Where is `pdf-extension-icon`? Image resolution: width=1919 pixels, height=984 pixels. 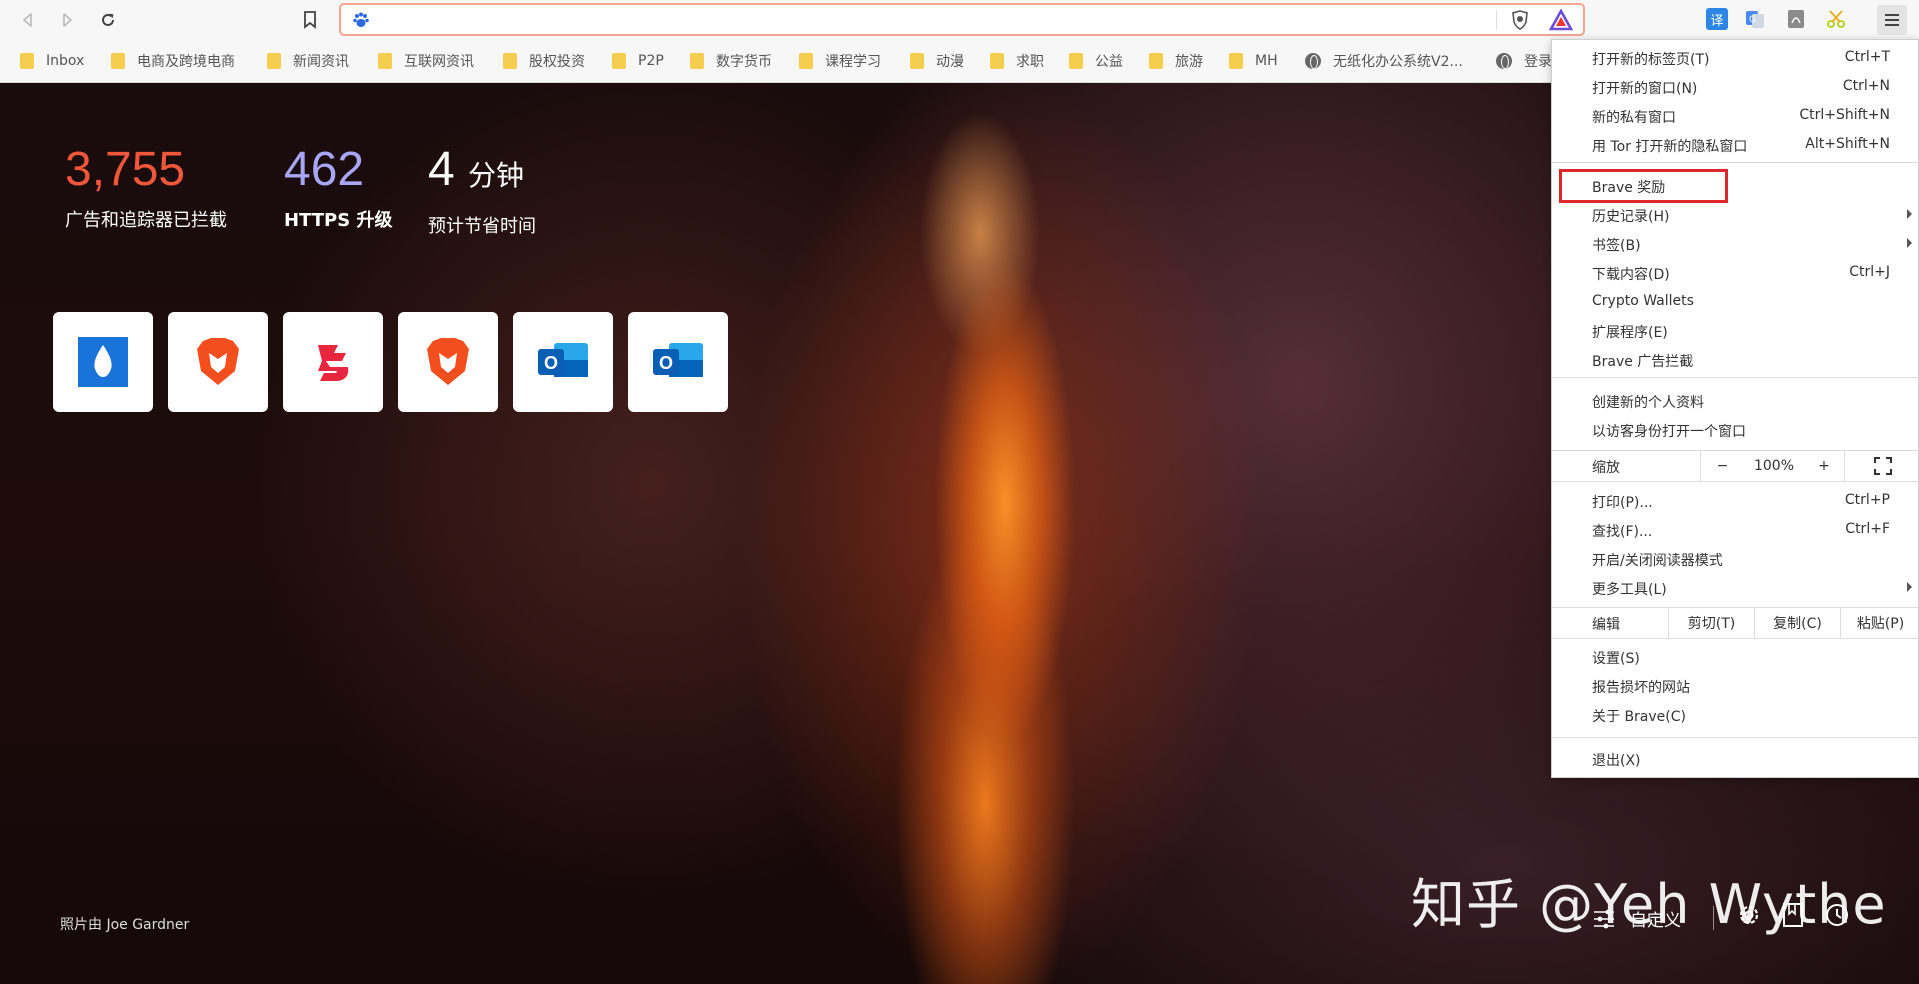
pdf-extension-icon is located at coordinates (1796, 19).